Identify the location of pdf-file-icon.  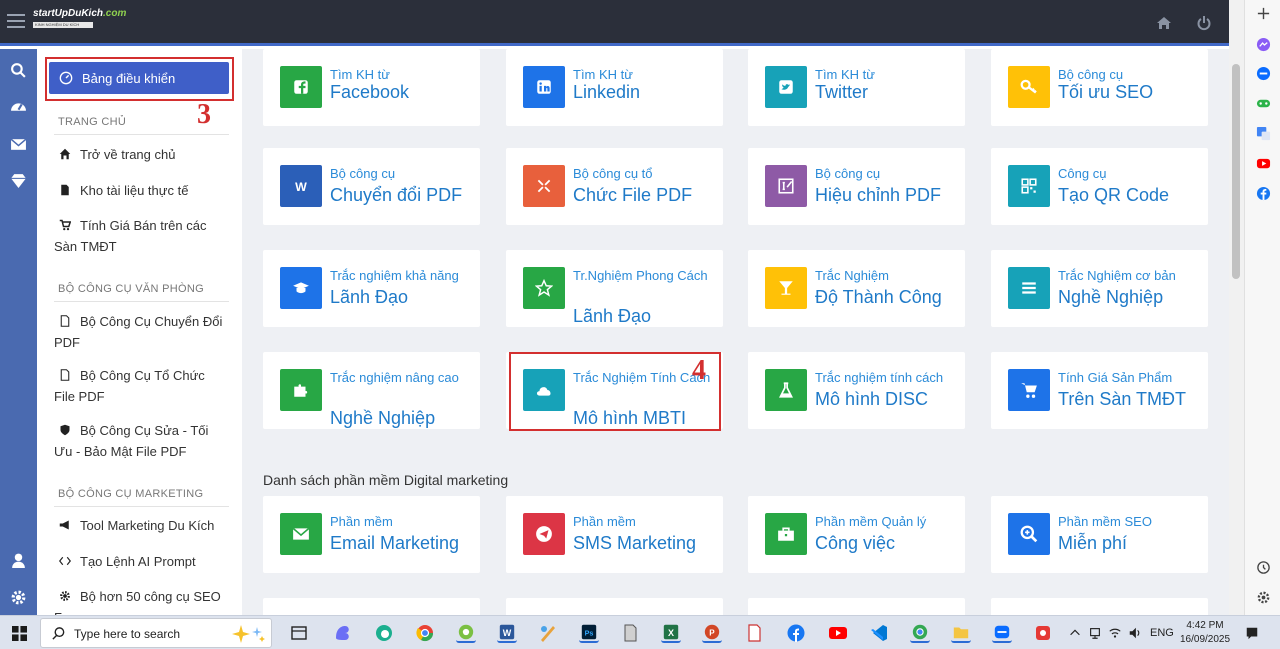
(65, 375).